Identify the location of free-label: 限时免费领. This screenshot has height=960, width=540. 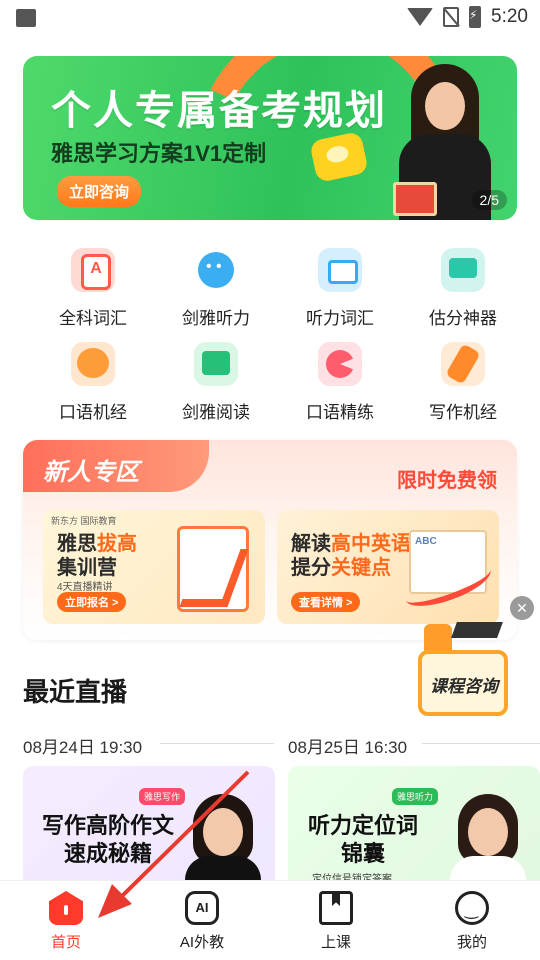
(447, 481).